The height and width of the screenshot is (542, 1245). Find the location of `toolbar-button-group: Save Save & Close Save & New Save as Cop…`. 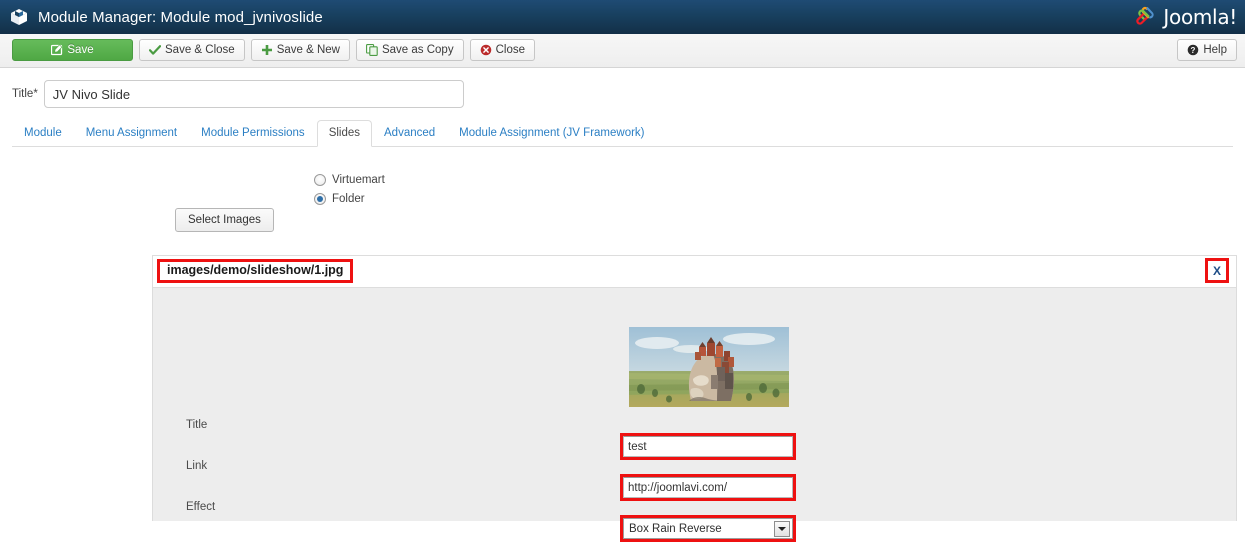

toolbar-button-group: Save Save & Close Save & New Save as Cop… is located at coordinates (273, 50).